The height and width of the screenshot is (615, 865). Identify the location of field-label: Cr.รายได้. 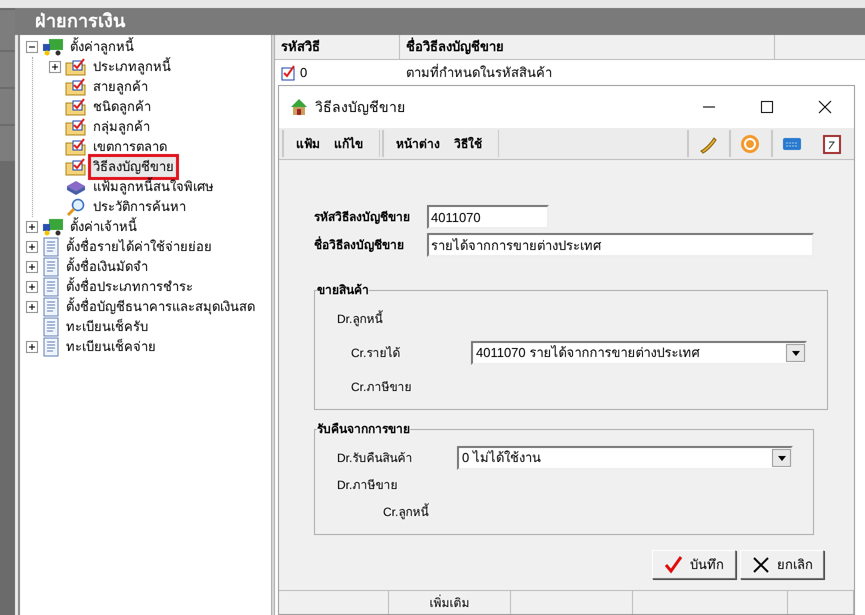
(376, 353).